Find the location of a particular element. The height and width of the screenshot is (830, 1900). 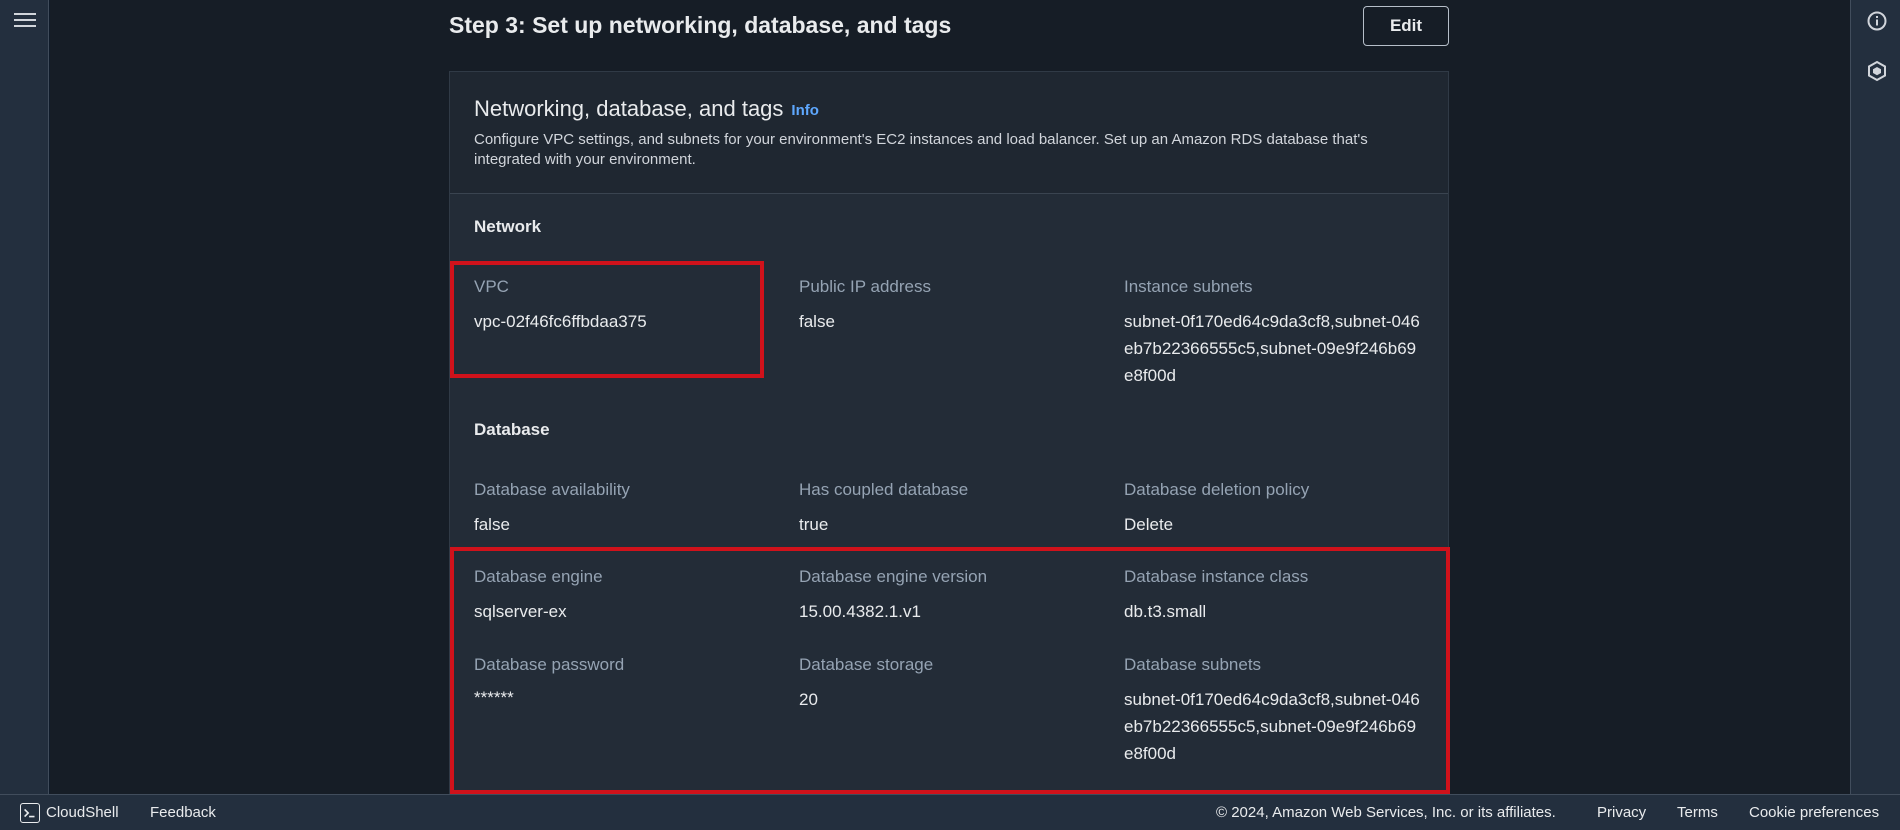

cookie-preferences-link: Cookie preferences is located at coordinates (1814, 812).